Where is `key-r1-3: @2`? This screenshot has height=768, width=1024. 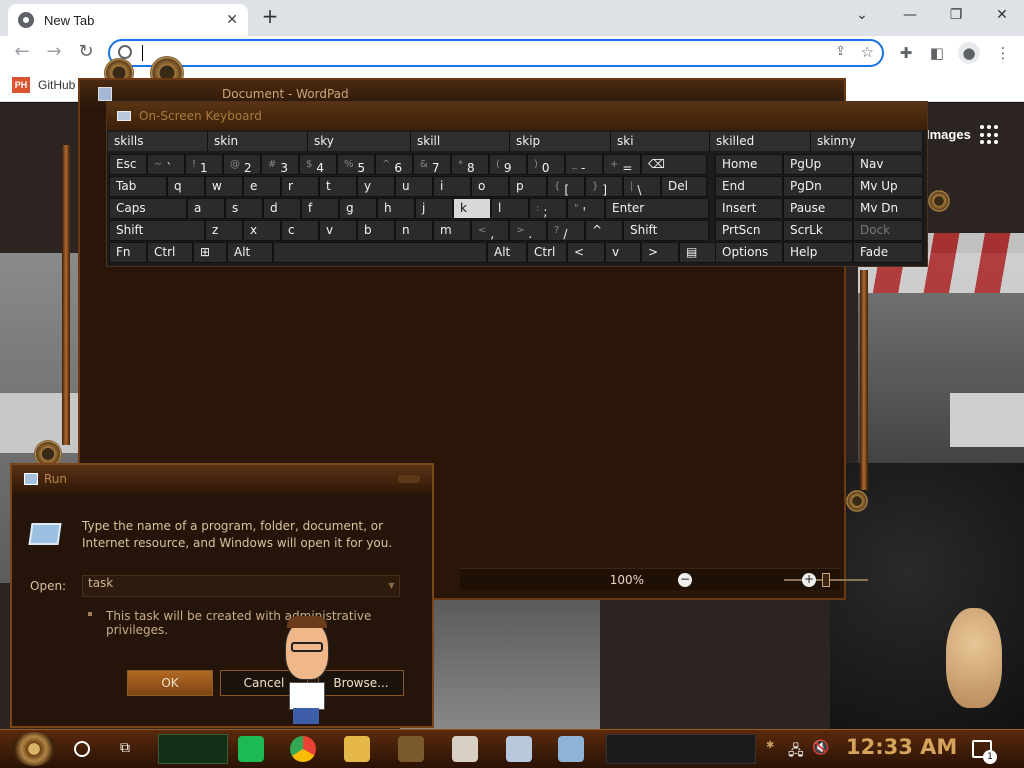
key-r1-3: @2 is located at coordinates (242, 164).